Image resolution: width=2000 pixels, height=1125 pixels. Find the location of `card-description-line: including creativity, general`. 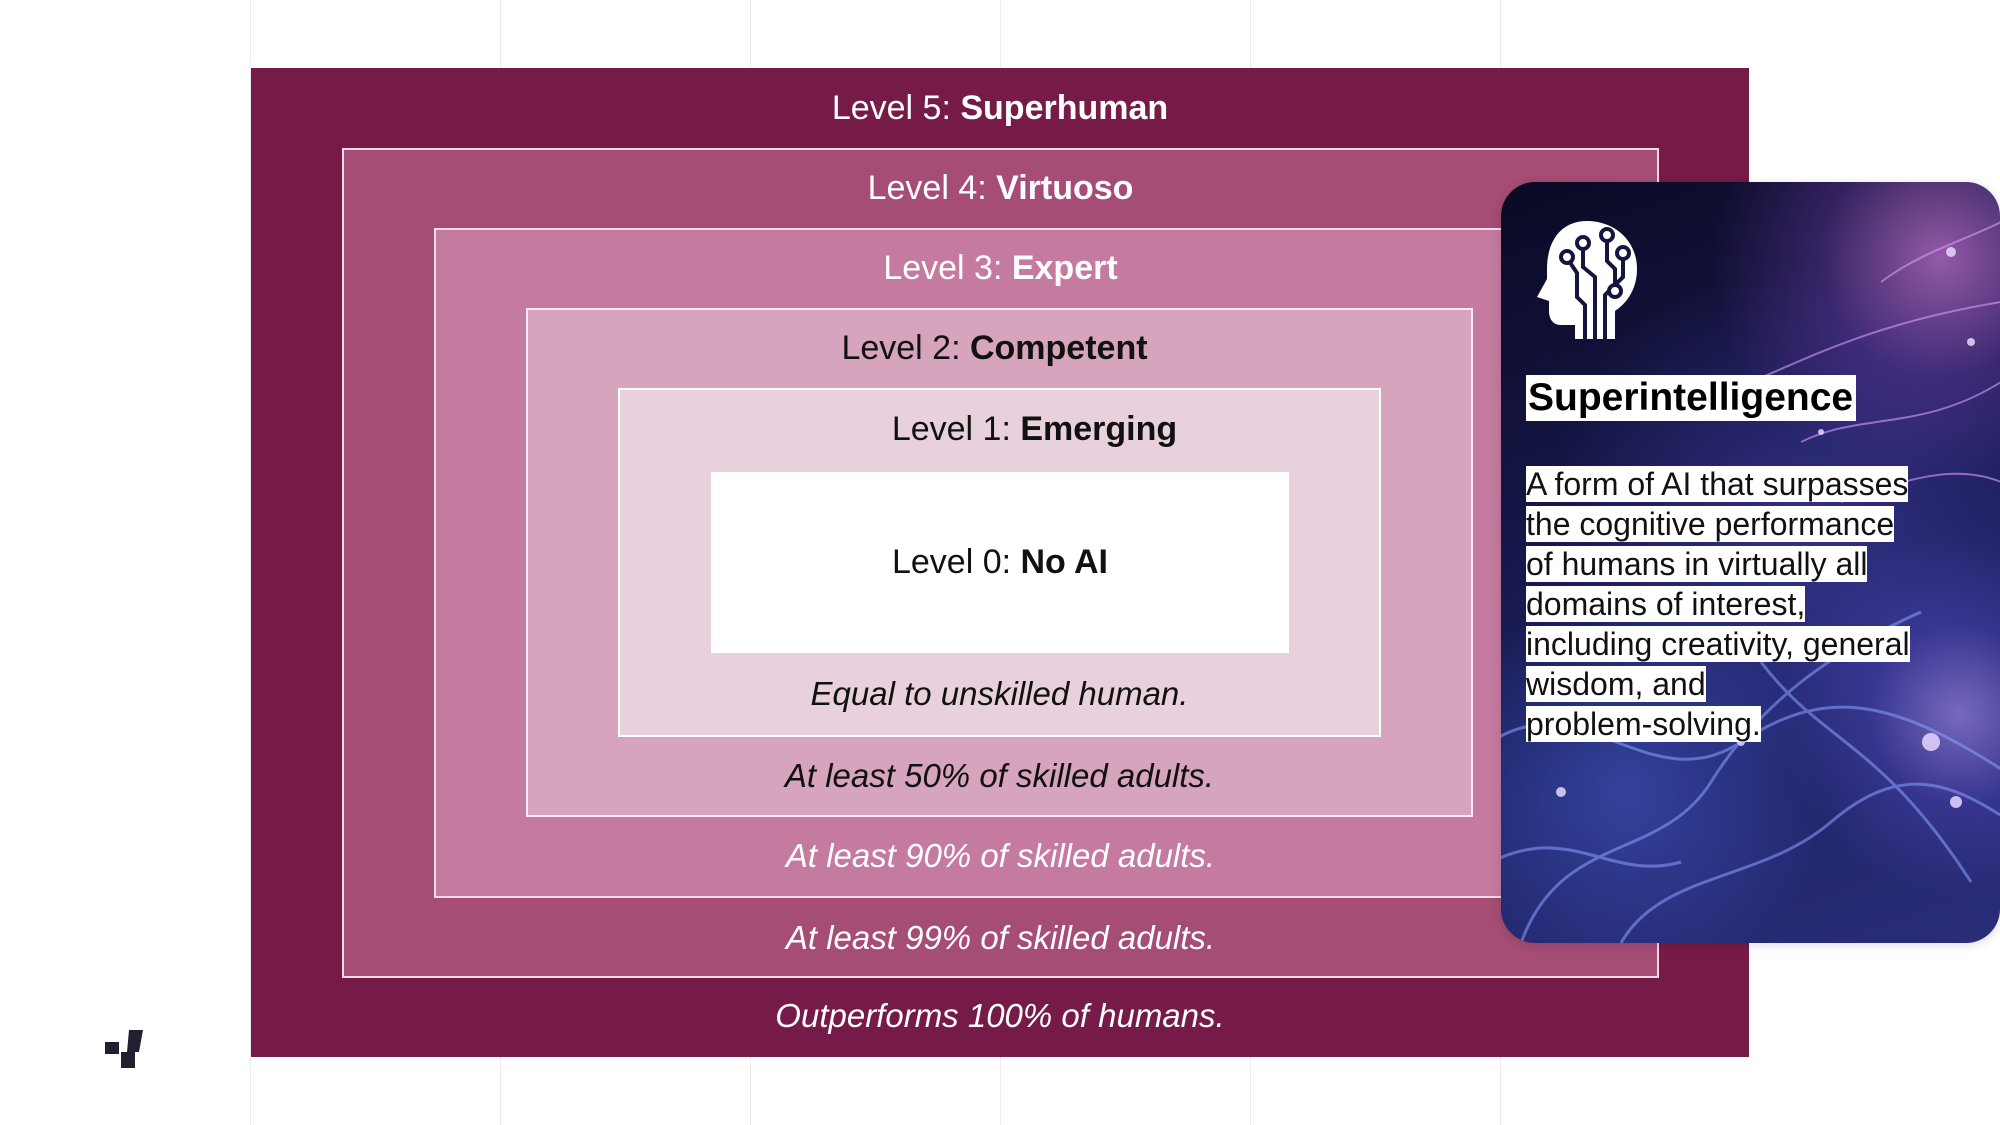

card-description-line: including creativity, general is located at coordinates (1718, 644).